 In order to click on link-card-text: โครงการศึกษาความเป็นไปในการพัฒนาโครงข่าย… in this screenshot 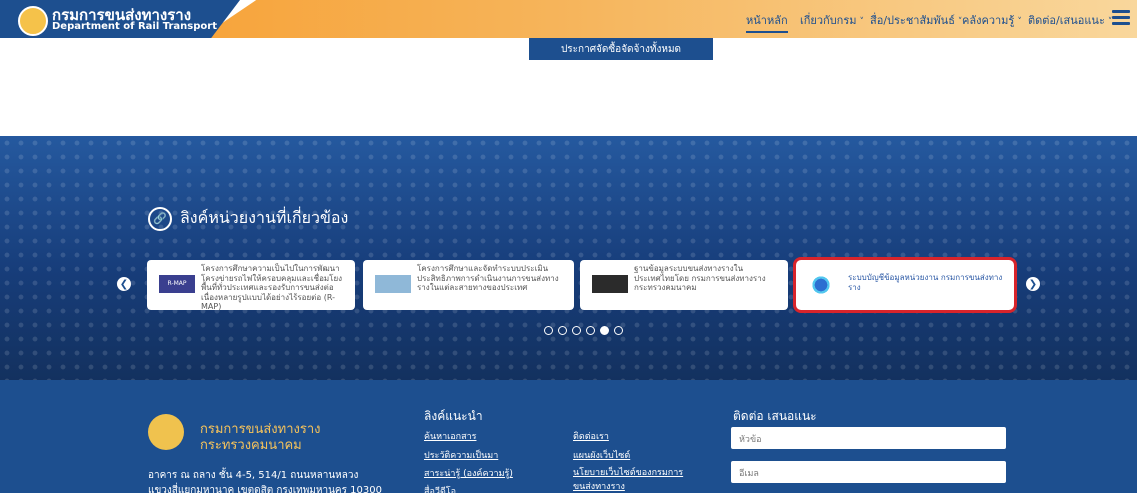, I will do `click(272, 287)`.